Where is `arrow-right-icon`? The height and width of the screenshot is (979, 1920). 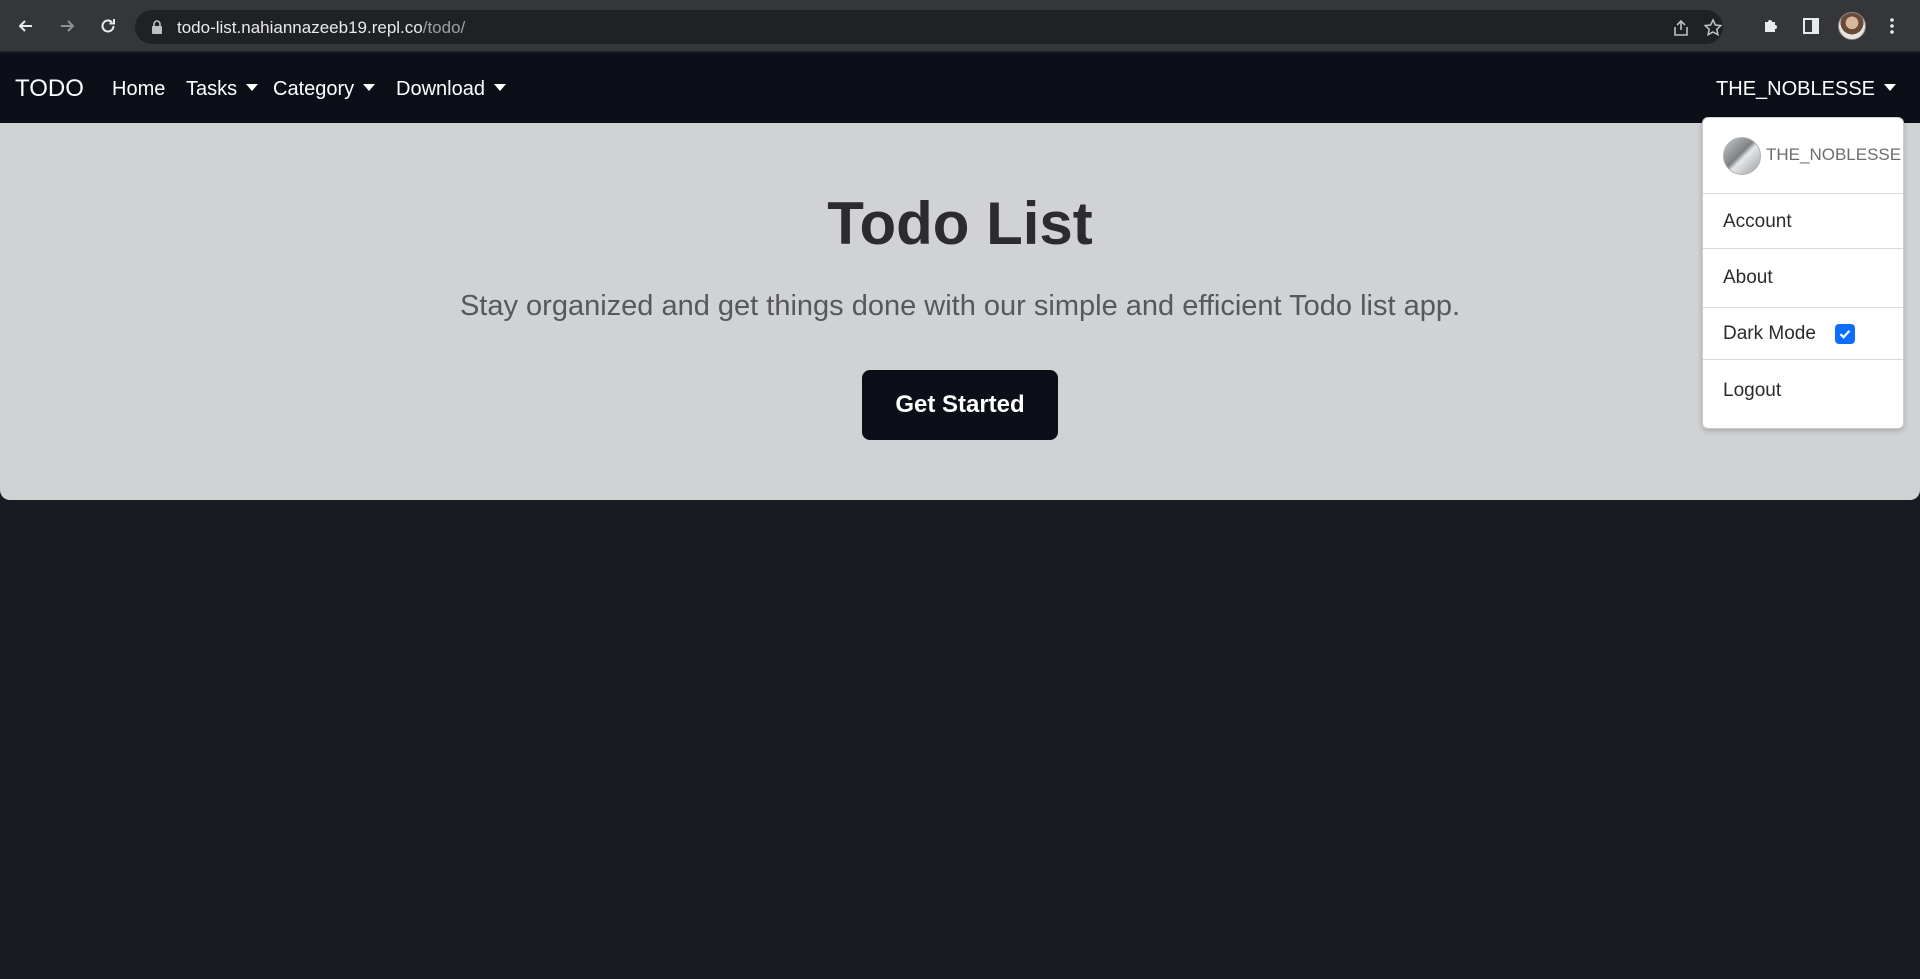 arrow-right-icon is located at coordinates (68, 26).